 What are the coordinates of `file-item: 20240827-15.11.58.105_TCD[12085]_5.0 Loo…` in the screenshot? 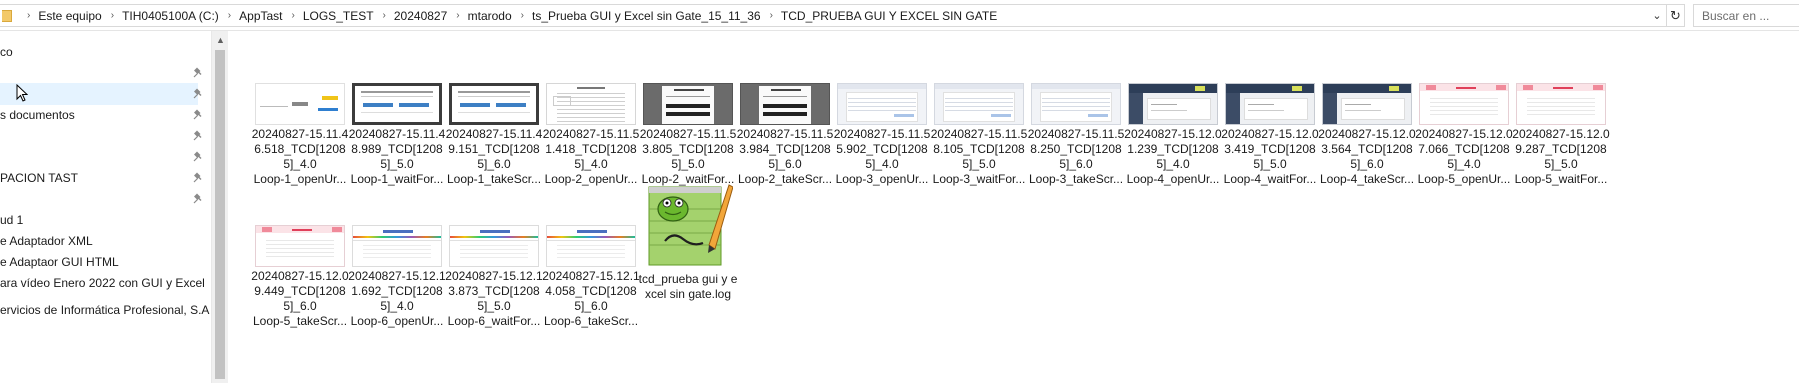 It's located at (979, 138).